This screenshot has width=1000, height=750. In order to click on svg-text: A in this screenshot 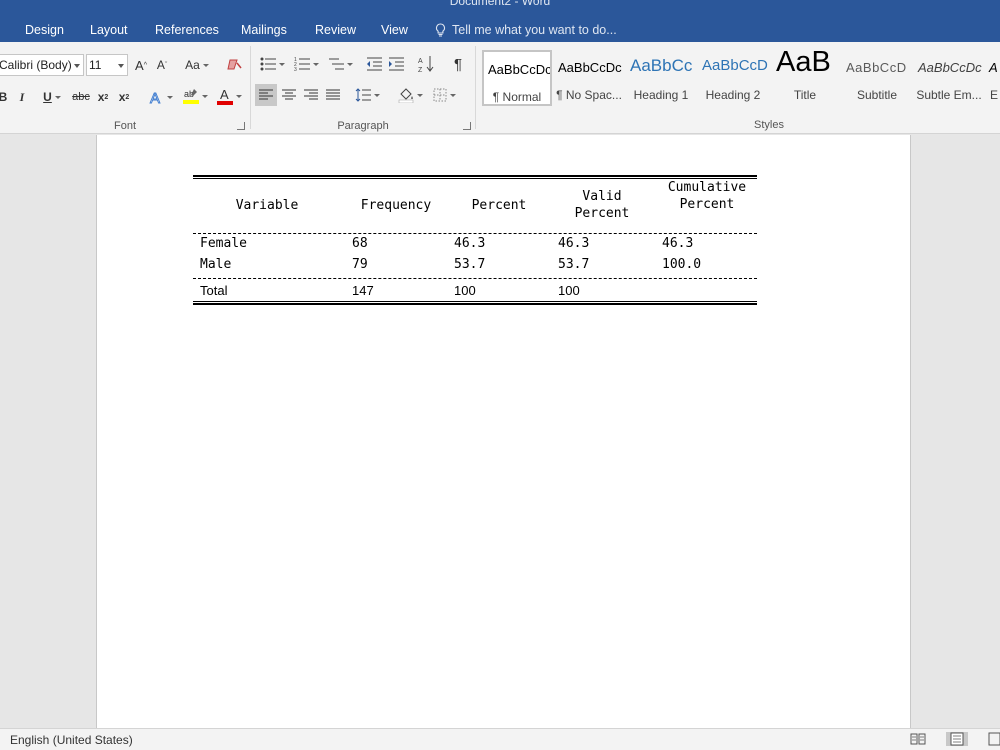, I will do `click(155, 97)`.